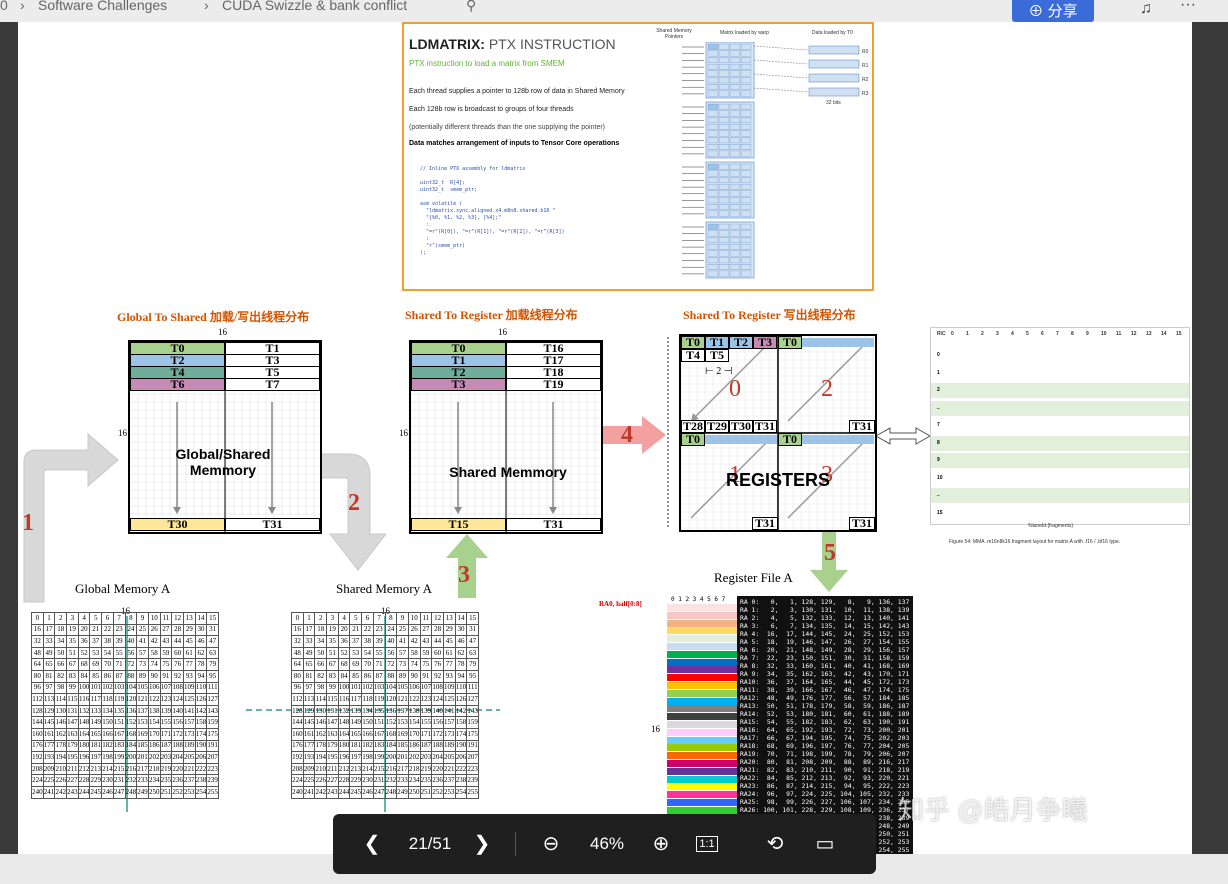 The width and height of the screenshot is (1228, 884). I want to click on table-cell: 188, so click(437, 746).